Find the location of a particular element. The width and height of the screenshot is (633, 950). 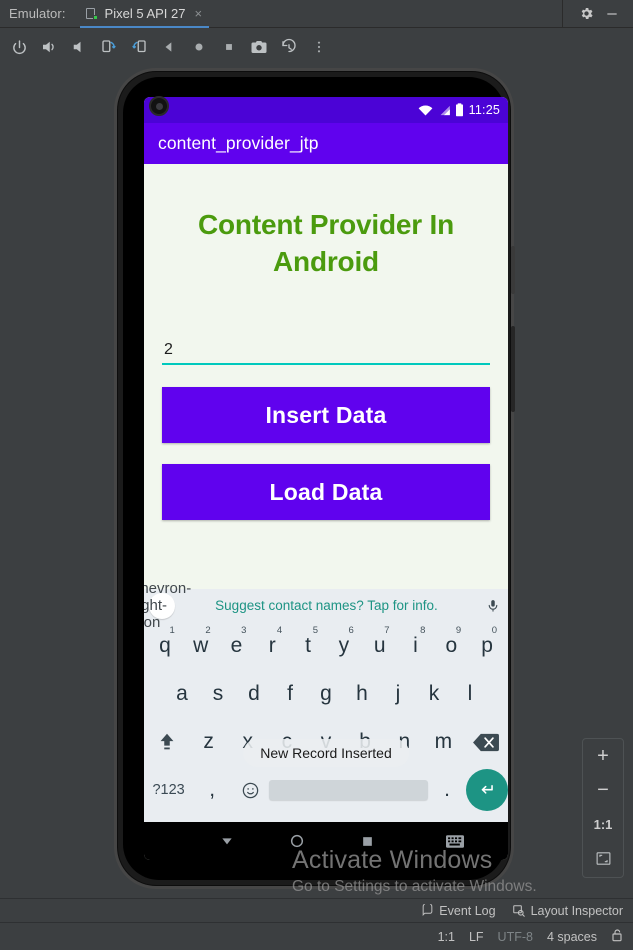

tool-window-bar: Event Log Layout Inspector is located at coordinates (316, 910).